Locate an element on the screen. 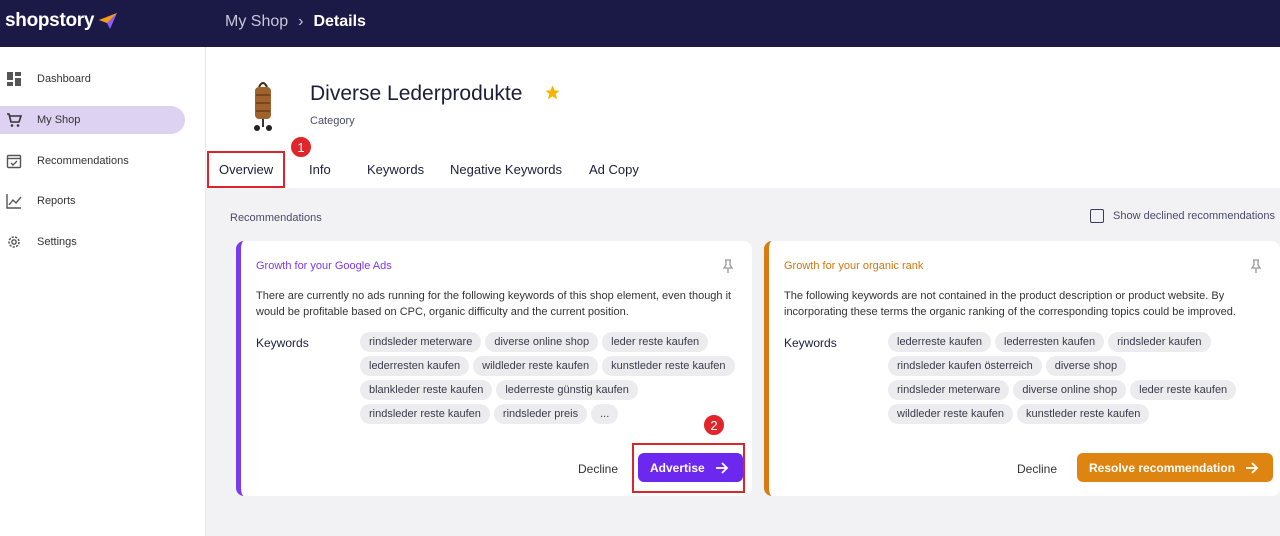  step-badge-2: 2 is located at coordinates (714, 425).